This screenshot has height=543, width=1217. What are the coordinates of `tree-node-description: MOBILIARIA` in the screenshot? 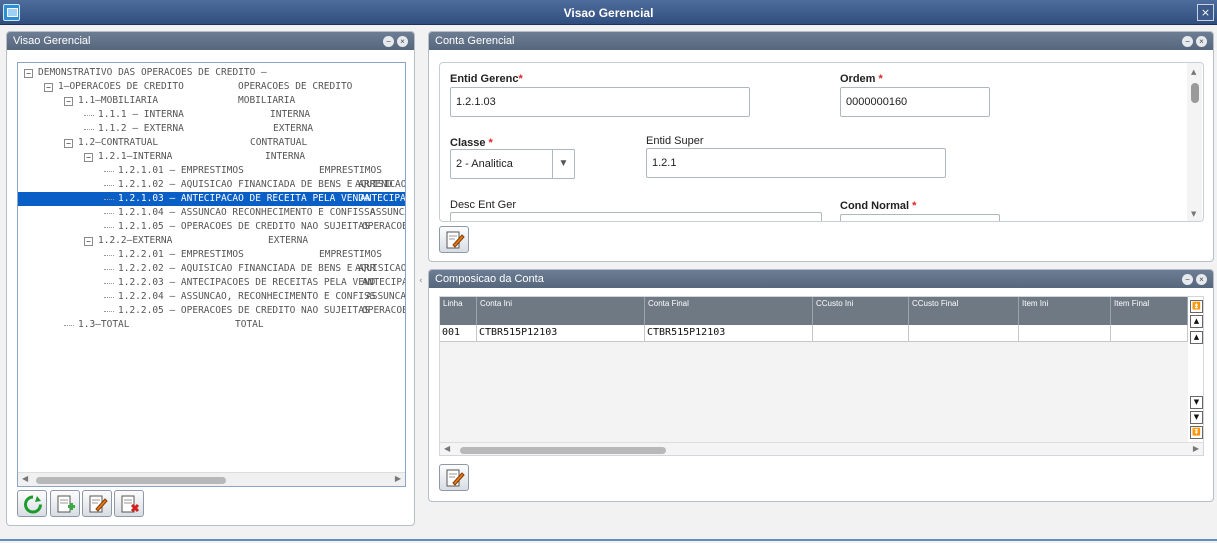 It's located at (267, 100).